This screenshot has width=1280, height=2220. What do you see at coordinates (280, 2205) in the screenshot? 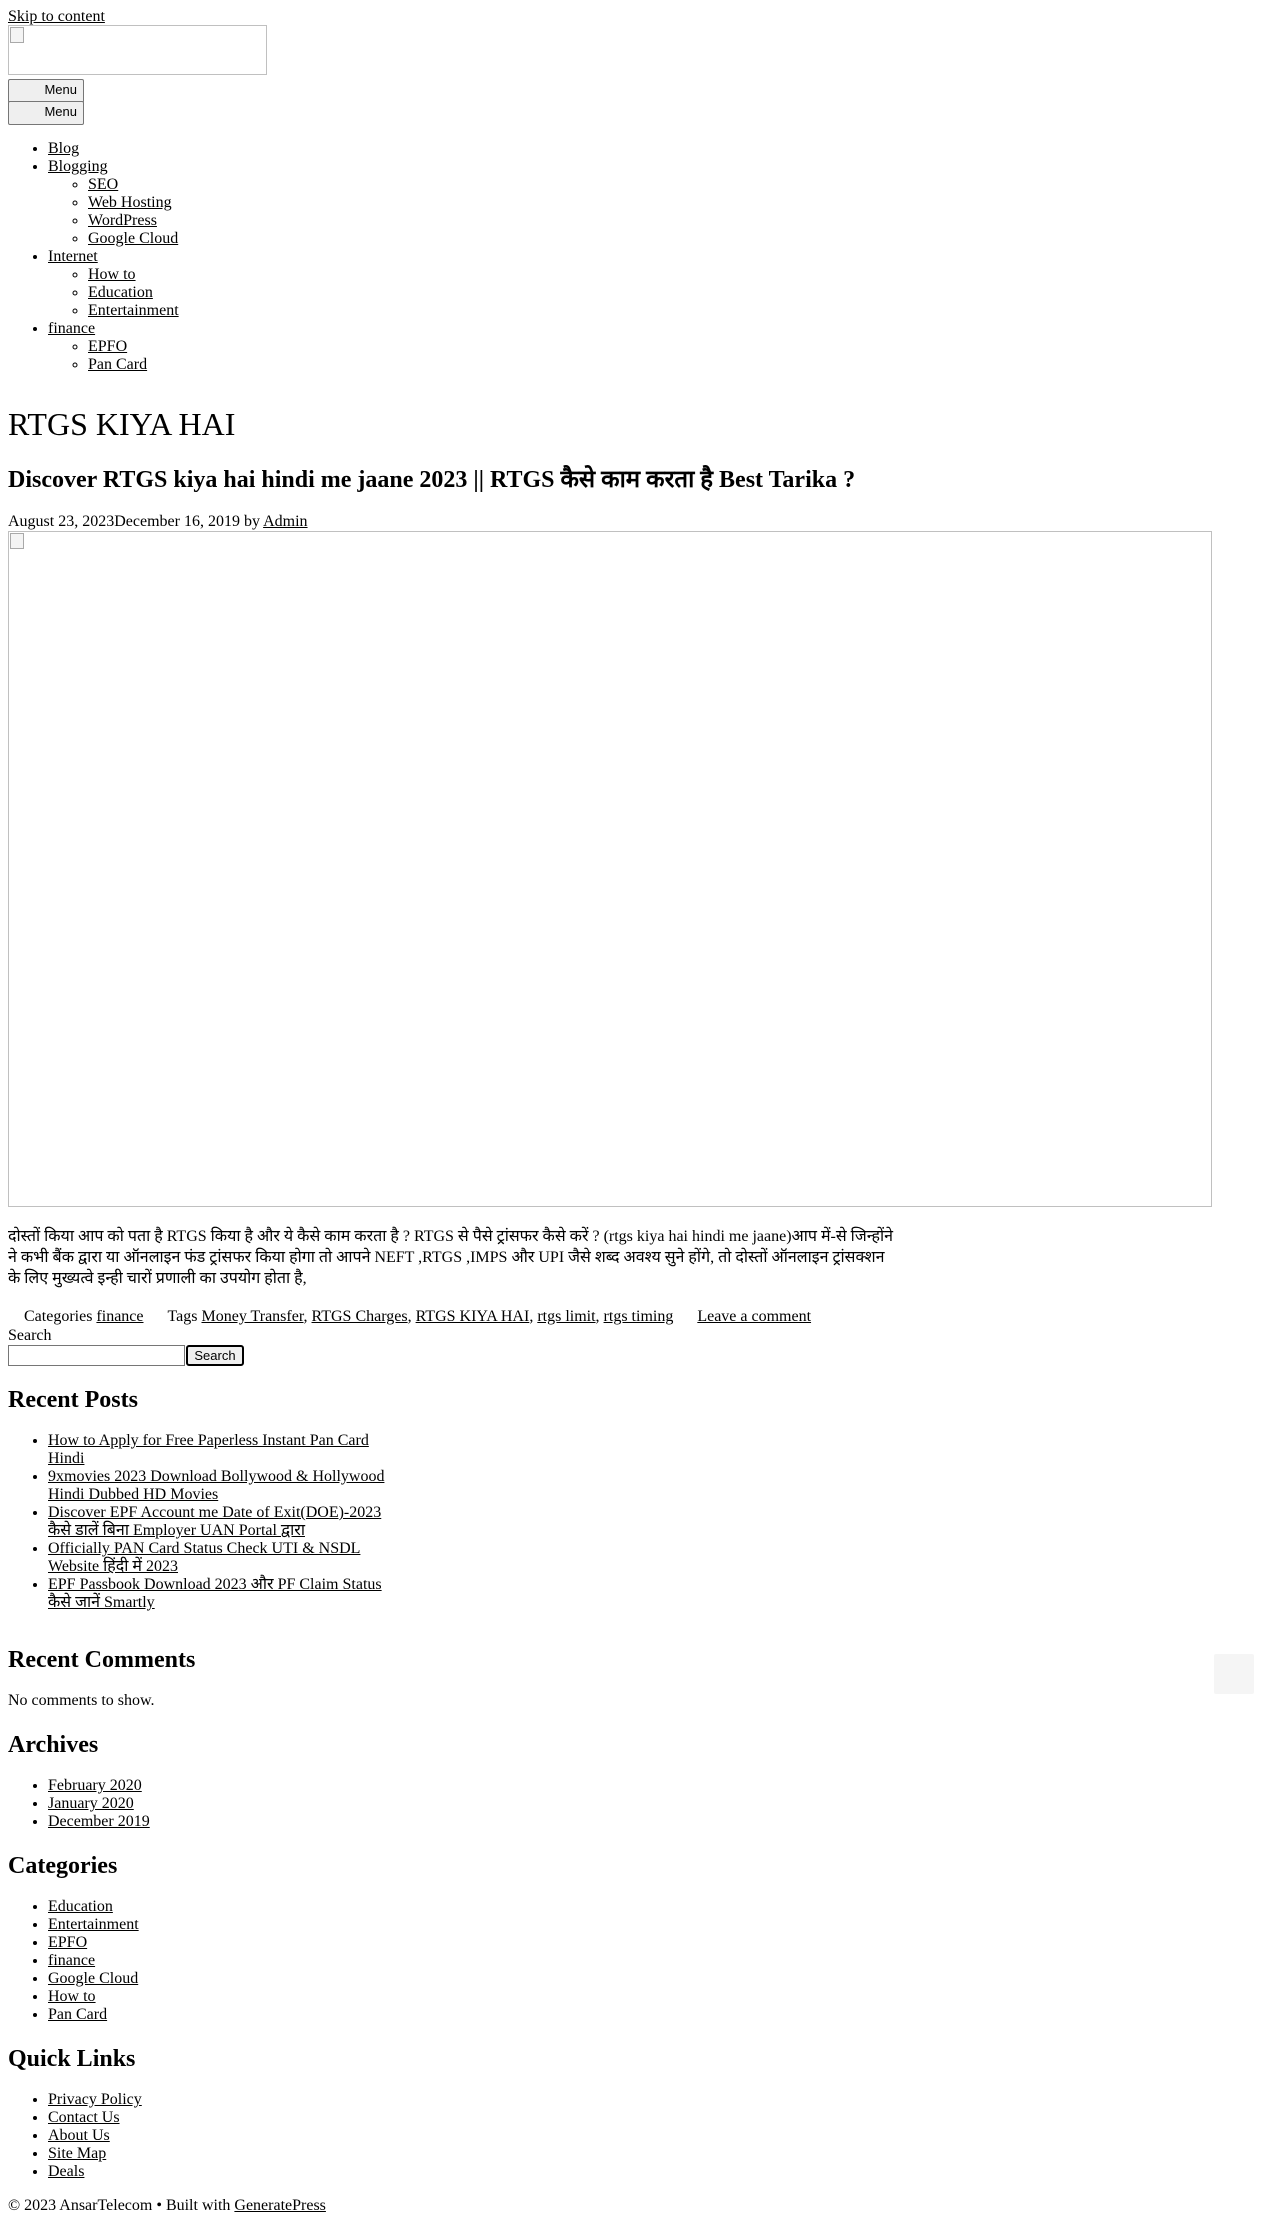
I see `footer-builder-link: GeneratePress` at bounding box center [280, 2205].